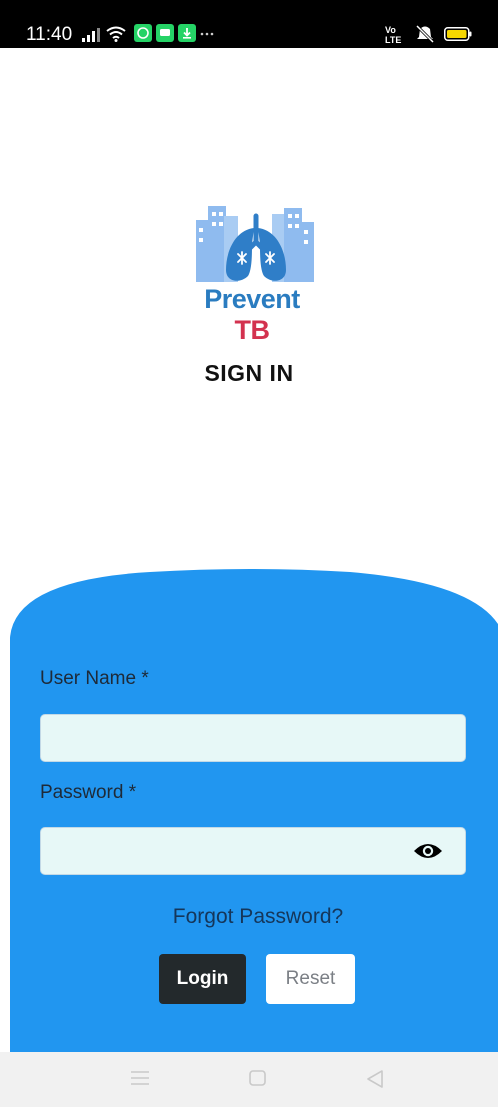 The image size is (498, 1107). I want to click on mute-icon, so click(425, 34).